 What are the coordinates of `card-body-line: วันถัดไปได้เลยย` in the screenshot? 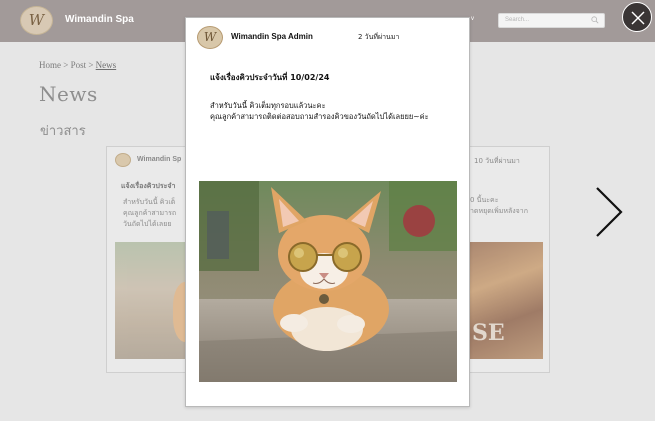 It's located at (147, 224).